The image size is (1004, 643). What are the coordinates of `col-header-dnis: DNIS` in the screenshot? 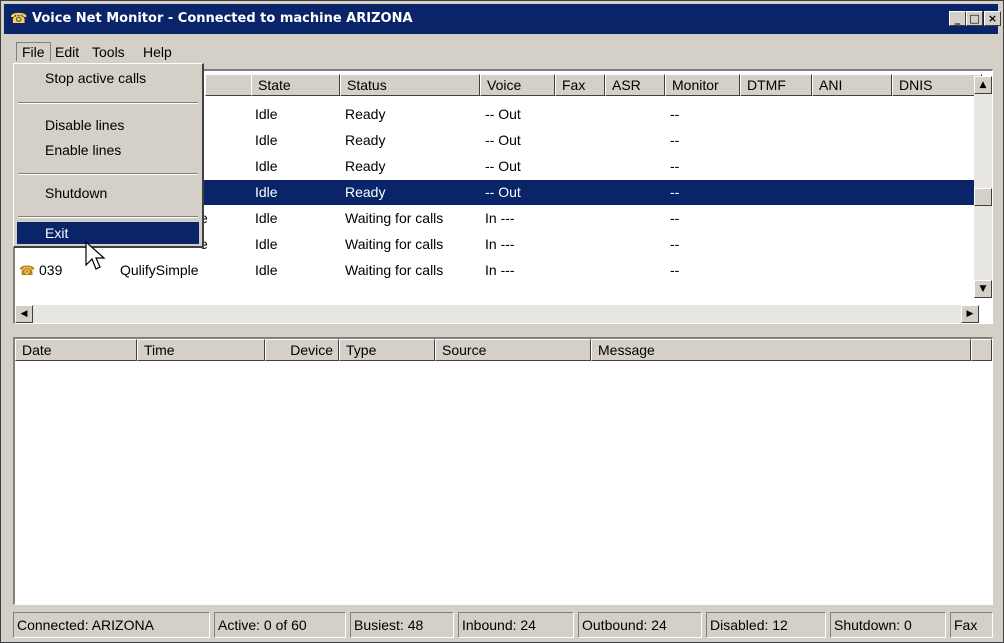 It's located at (937, 85).